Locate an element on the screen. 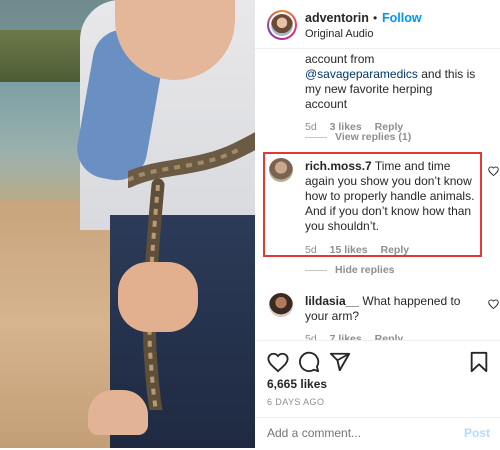 Image resolution: width=500 pixels, height=450 pixels. comment-2-username: rich.moss.7 is located at coordinates (338, 166).